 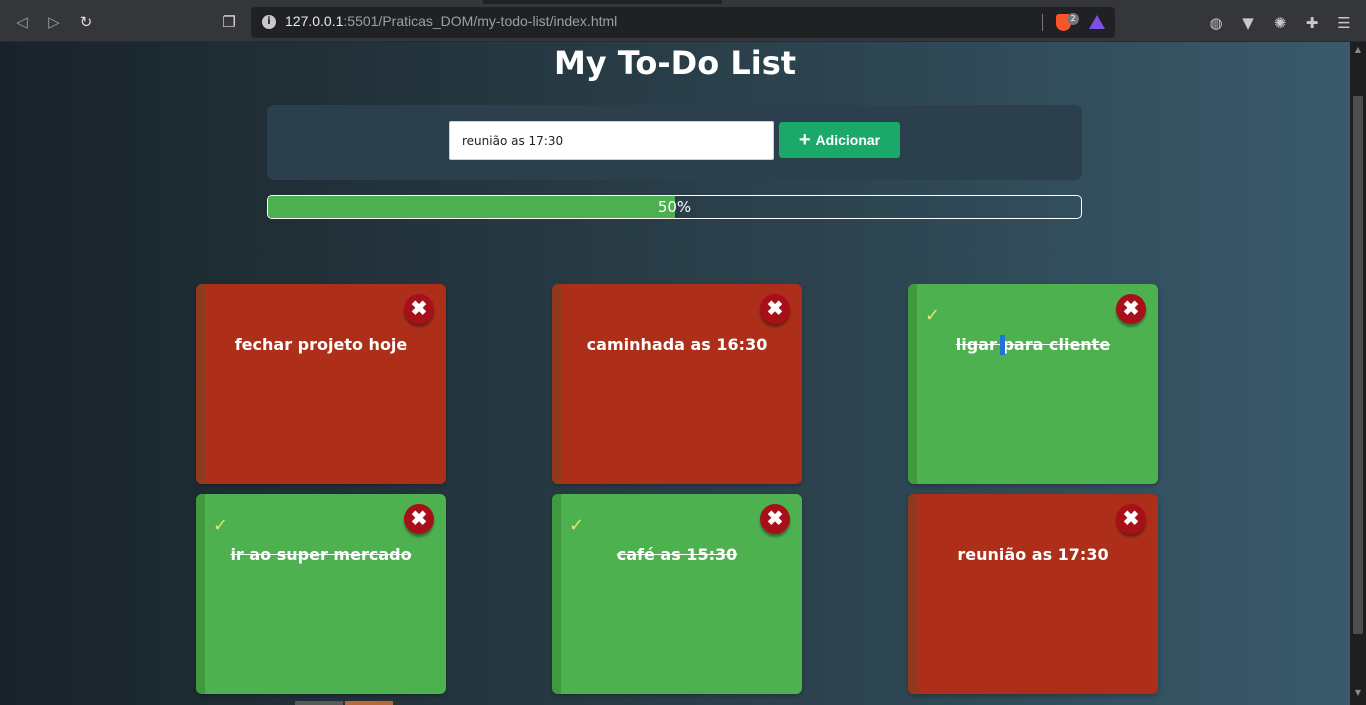 What do you see at coordinates (321, 344) in the screenshot?
I see `task-text: fechar projeto hoje` at bounding box center [321, 344].